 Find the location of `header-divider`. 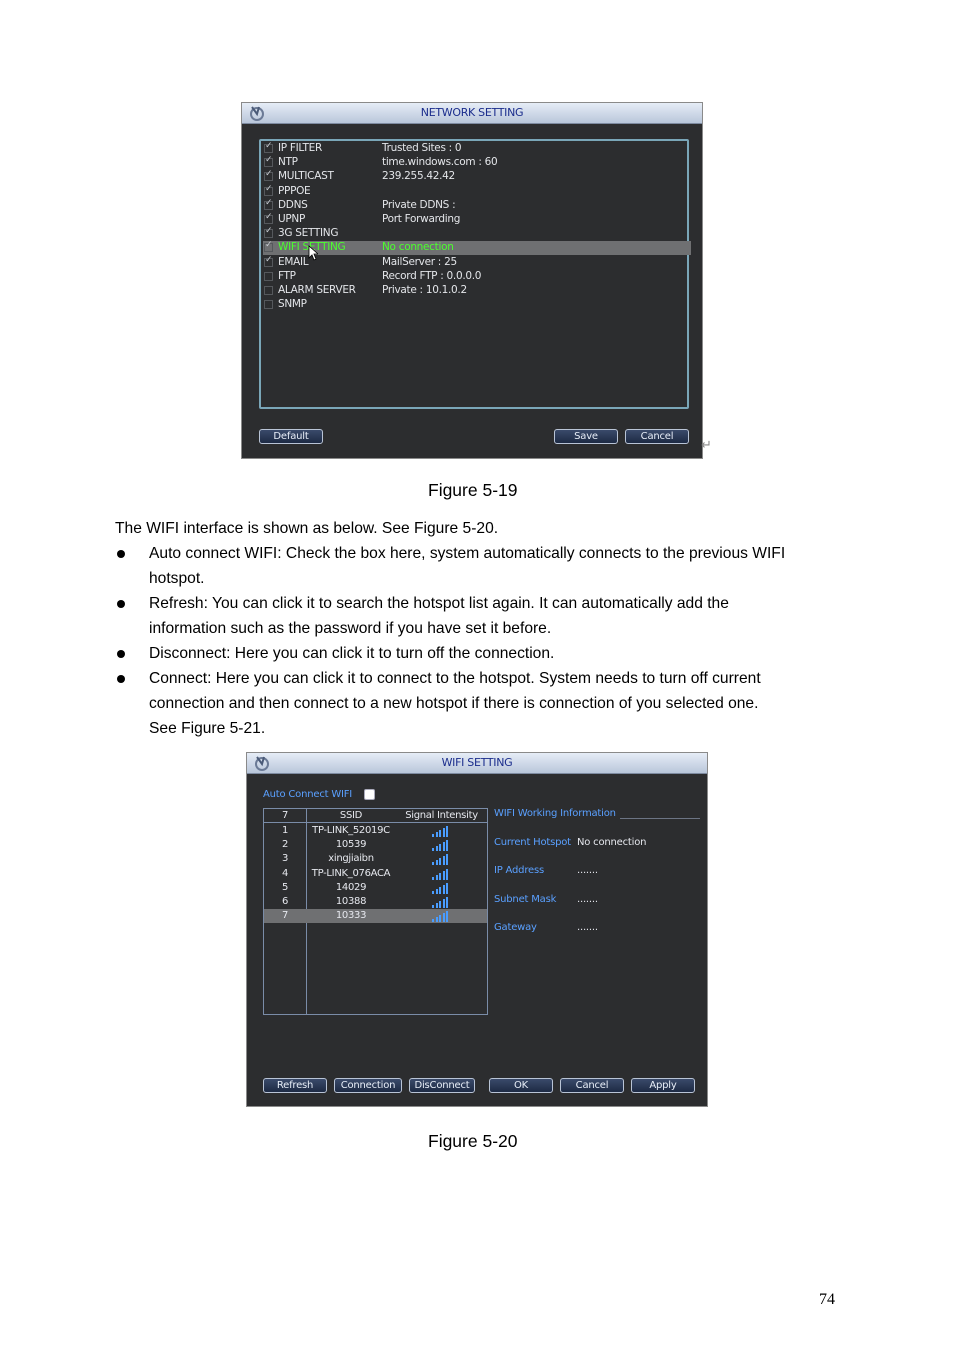

header-divider is located at coordinates (375, 822).